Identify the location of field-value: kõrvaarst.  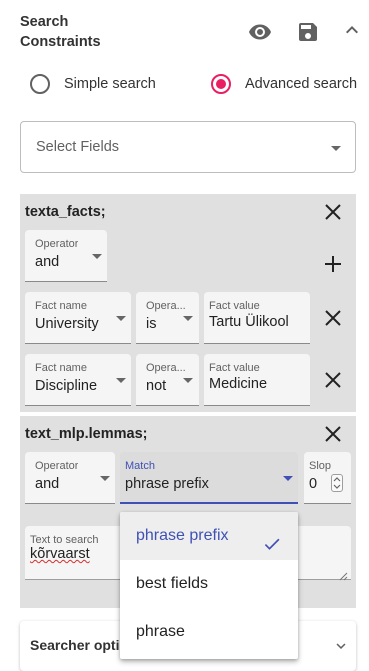
(60, 554).